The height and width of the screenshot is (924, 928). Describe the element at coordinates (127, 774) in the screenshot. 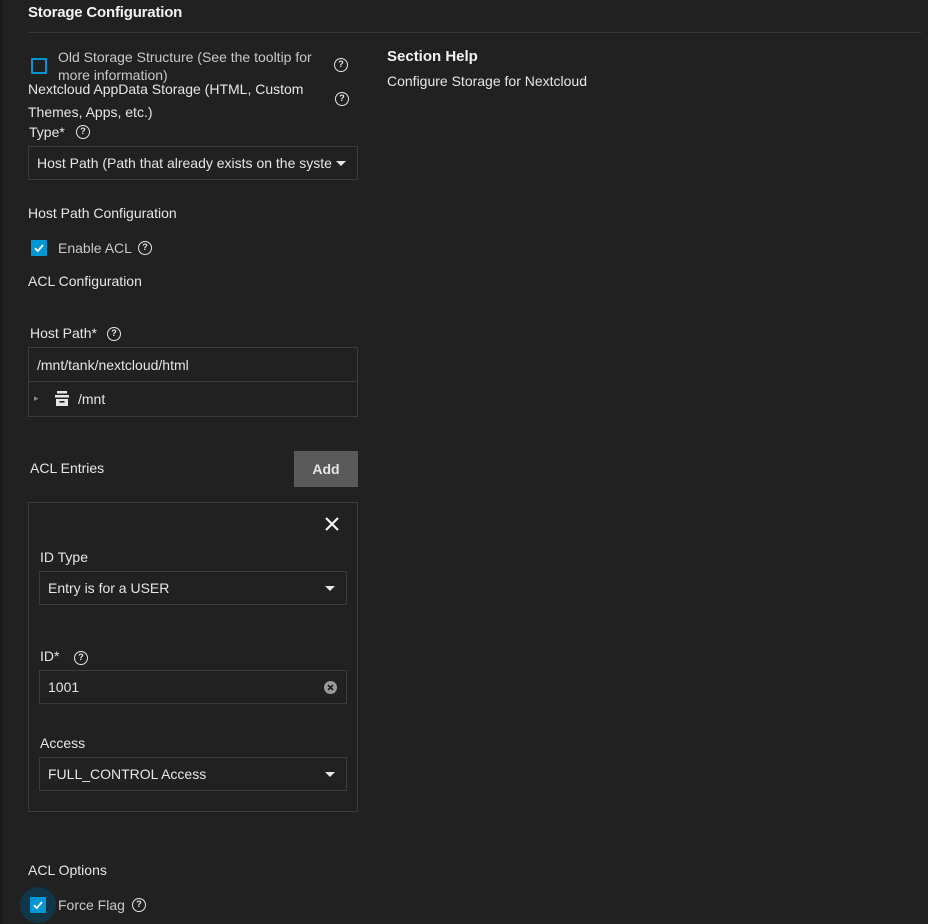

I see `access-value: FULL_CONTROL Access` at that location.